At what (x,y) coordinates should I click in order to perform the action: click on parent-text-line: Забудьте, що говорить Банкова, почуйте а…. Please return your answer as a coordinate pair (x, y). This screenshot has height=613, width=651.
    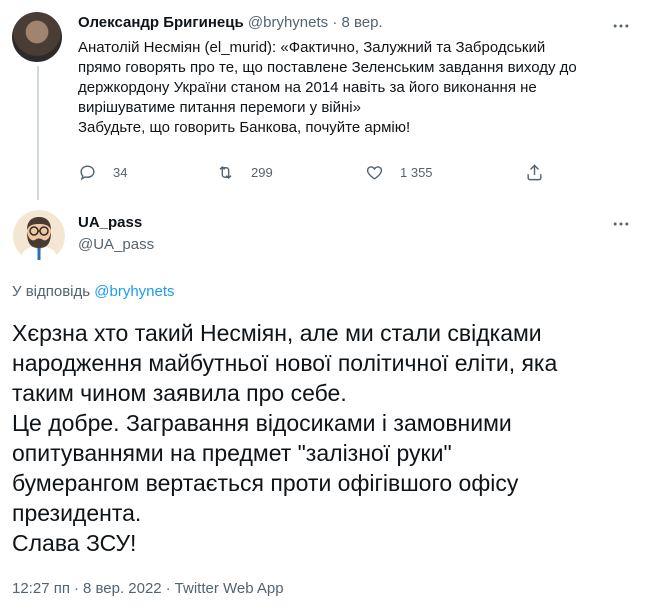
    Looking at the image, I should click on (244, 127).